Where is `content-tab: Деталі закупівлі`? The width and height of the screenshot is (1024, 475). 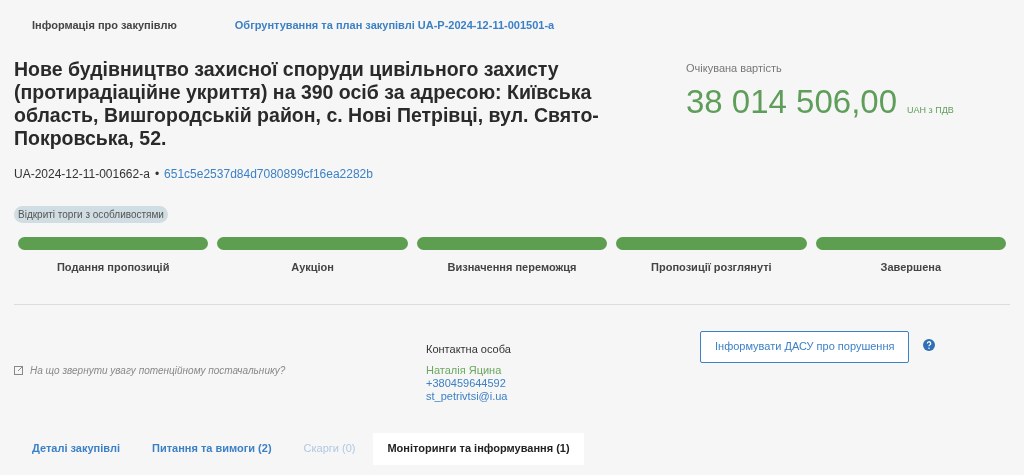
content-tab: Деталі закупівлі is located at coordinates (76, 448).